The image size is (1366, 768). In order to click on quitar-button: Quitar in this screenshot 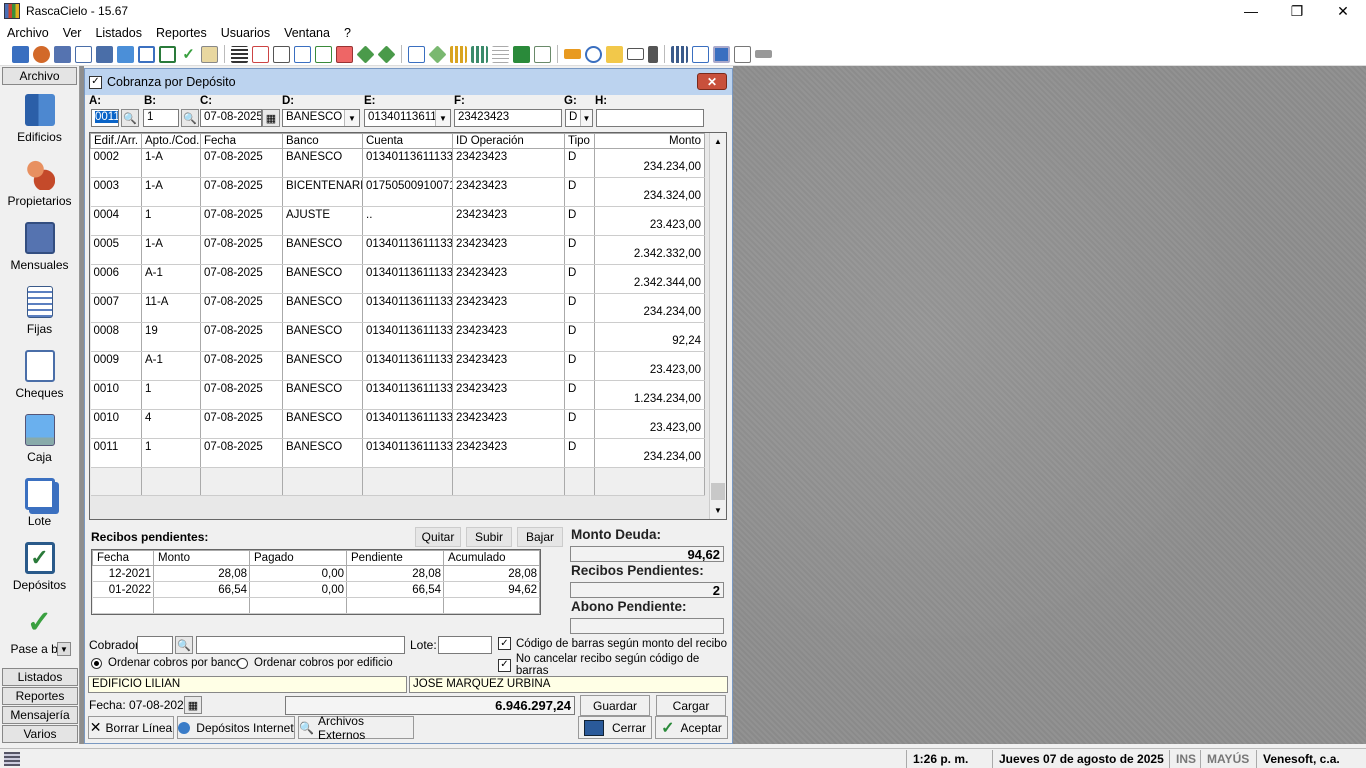, I will do `click(438, 537)`.